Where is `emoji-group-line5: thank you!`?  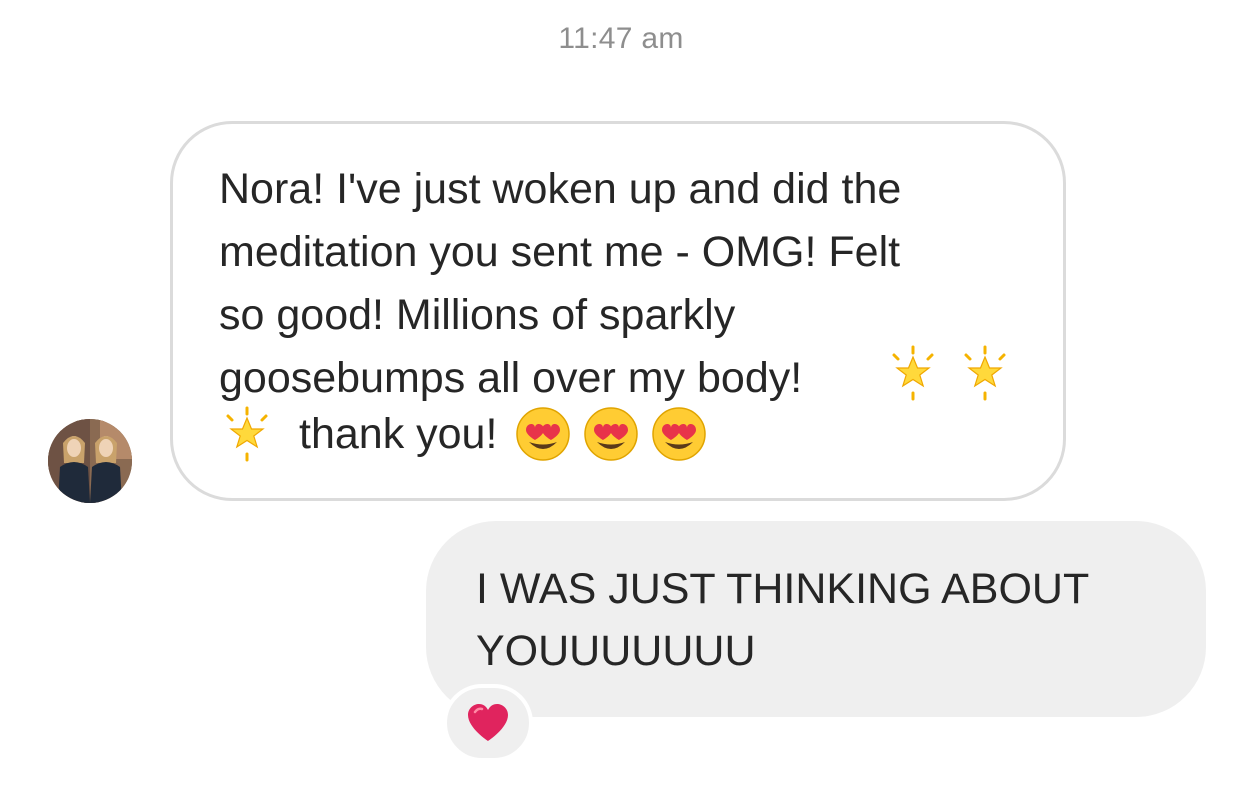 emoji-group-line5: thank you! is located at coordinates (463, 434).